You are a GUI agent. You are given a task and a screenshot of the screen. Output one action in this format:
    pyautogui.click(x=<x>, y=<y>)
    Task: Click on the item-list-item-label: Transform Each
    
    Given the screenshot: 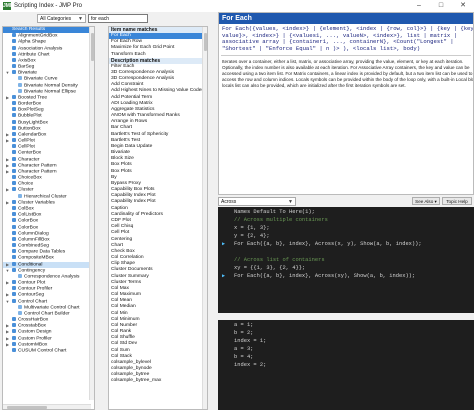 What is the action you would take?
    pyautogui.click(x=128, y=54)
    